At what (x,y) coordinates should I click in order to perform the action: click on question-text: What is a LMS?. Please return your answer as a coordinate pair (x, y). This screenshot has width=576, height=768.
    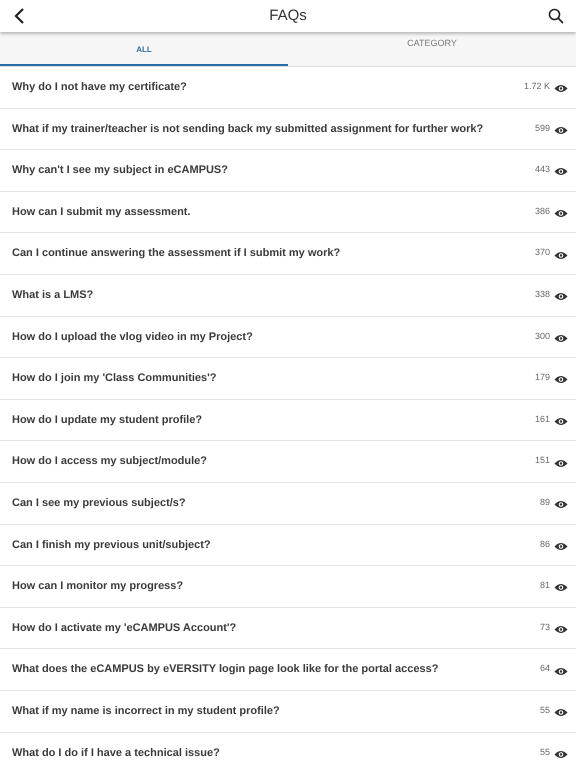
    Looking at the image, I should click on (53, 296).